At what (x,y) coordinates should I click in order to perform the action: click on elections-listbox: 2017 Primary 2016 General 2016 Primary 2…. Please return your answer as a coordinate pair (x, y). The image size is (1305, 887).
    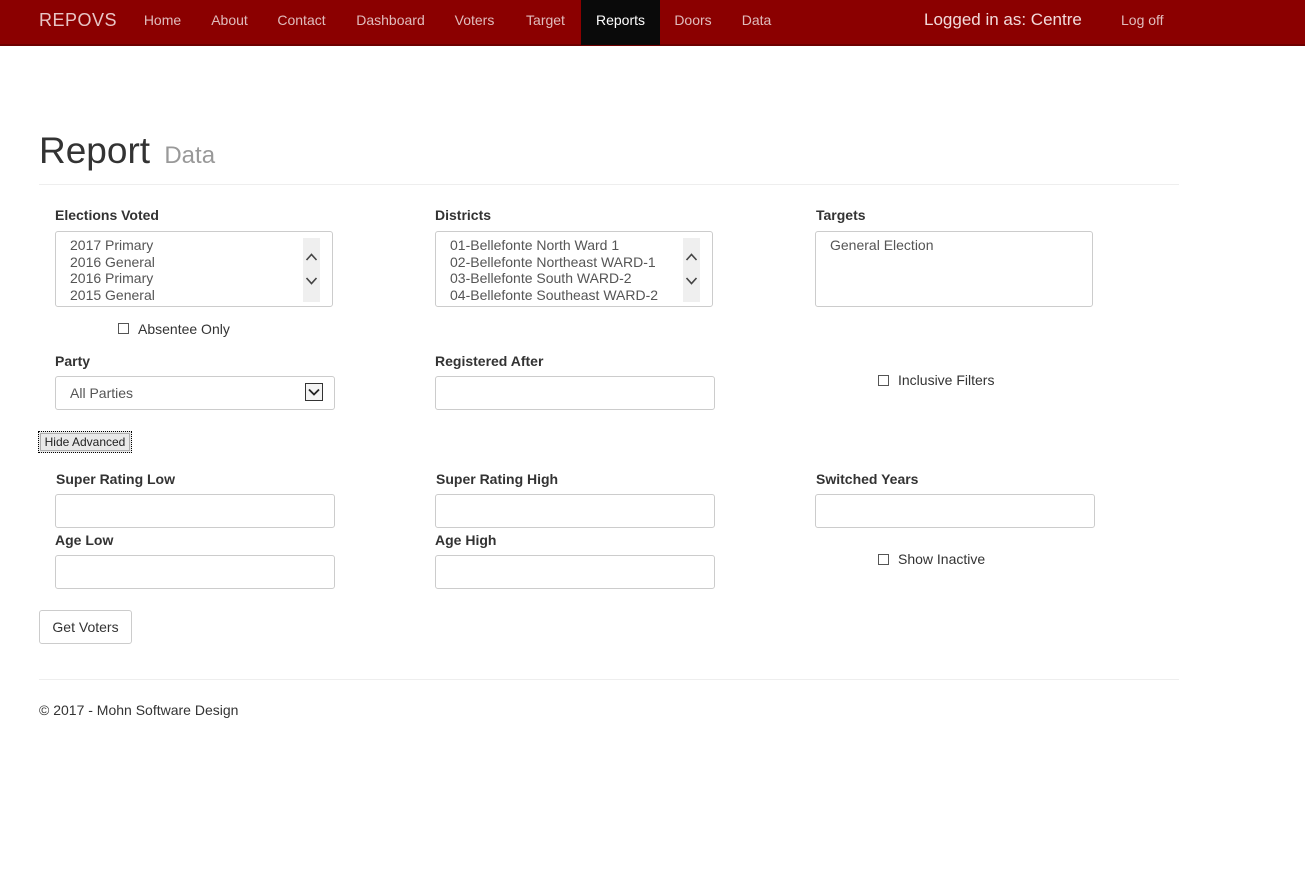
    Looking at the image, I should click on (194, 269).